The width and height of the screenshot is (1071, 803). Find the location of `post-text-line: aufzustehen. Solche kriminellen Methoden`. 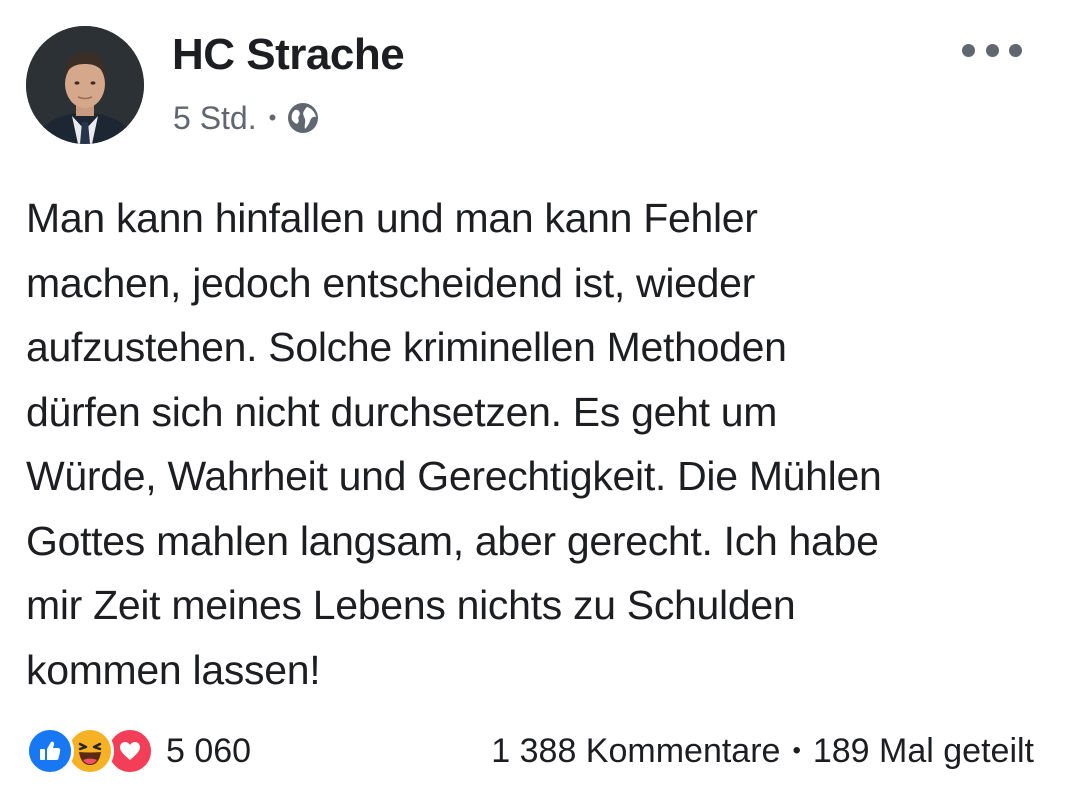

post-text-line: aufzustehen. Solche kriminellen Methoden is located at coordinates (406, 347).